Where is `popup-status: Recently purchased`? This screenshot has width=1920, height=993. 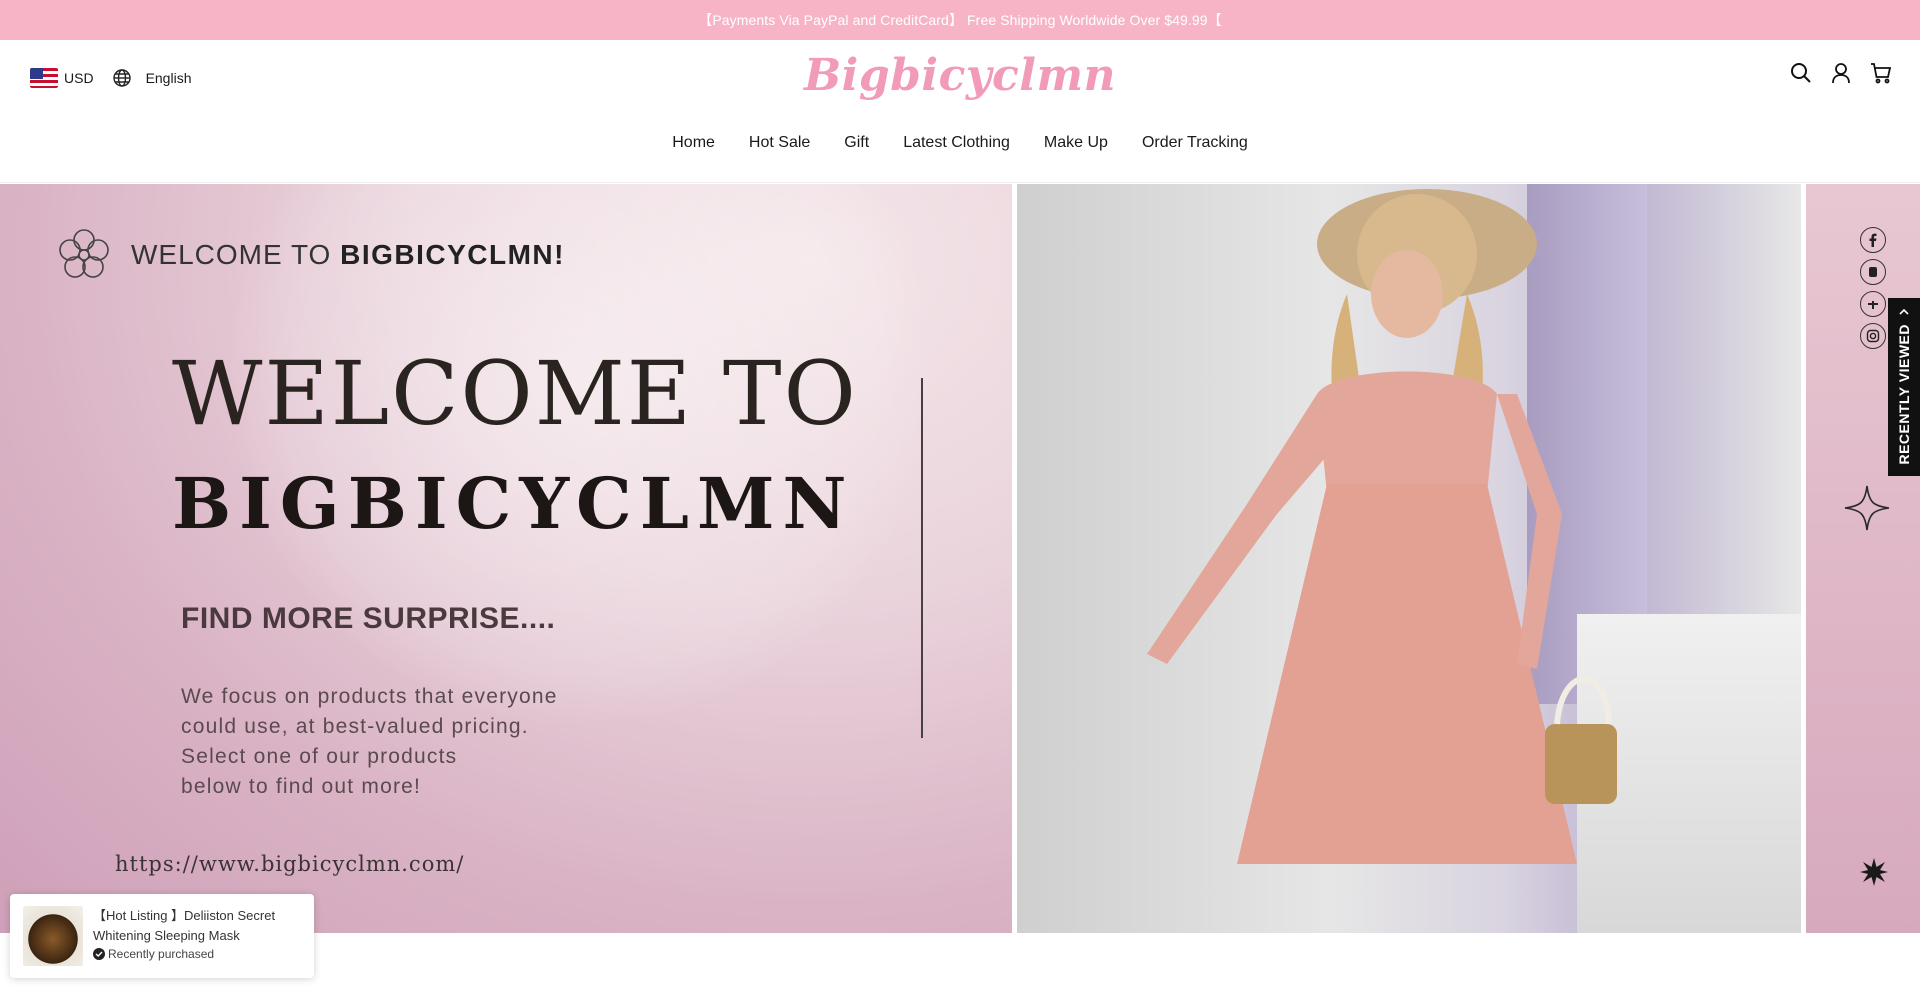
popup-status: Recently purchased is located at coordinates (153, 954).